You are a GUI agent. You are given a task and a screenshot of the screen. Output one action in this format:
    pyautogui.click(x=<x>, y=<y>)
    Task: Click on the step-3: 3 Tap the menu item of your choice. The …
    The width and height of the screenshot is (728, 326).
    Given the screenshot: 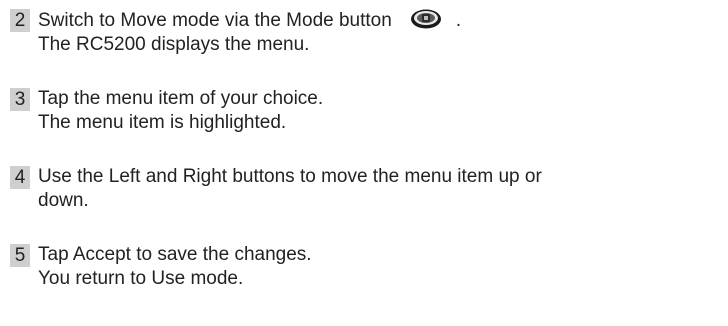 What is the action you would take?
    pyautogui.click(x=366, y=111)
    